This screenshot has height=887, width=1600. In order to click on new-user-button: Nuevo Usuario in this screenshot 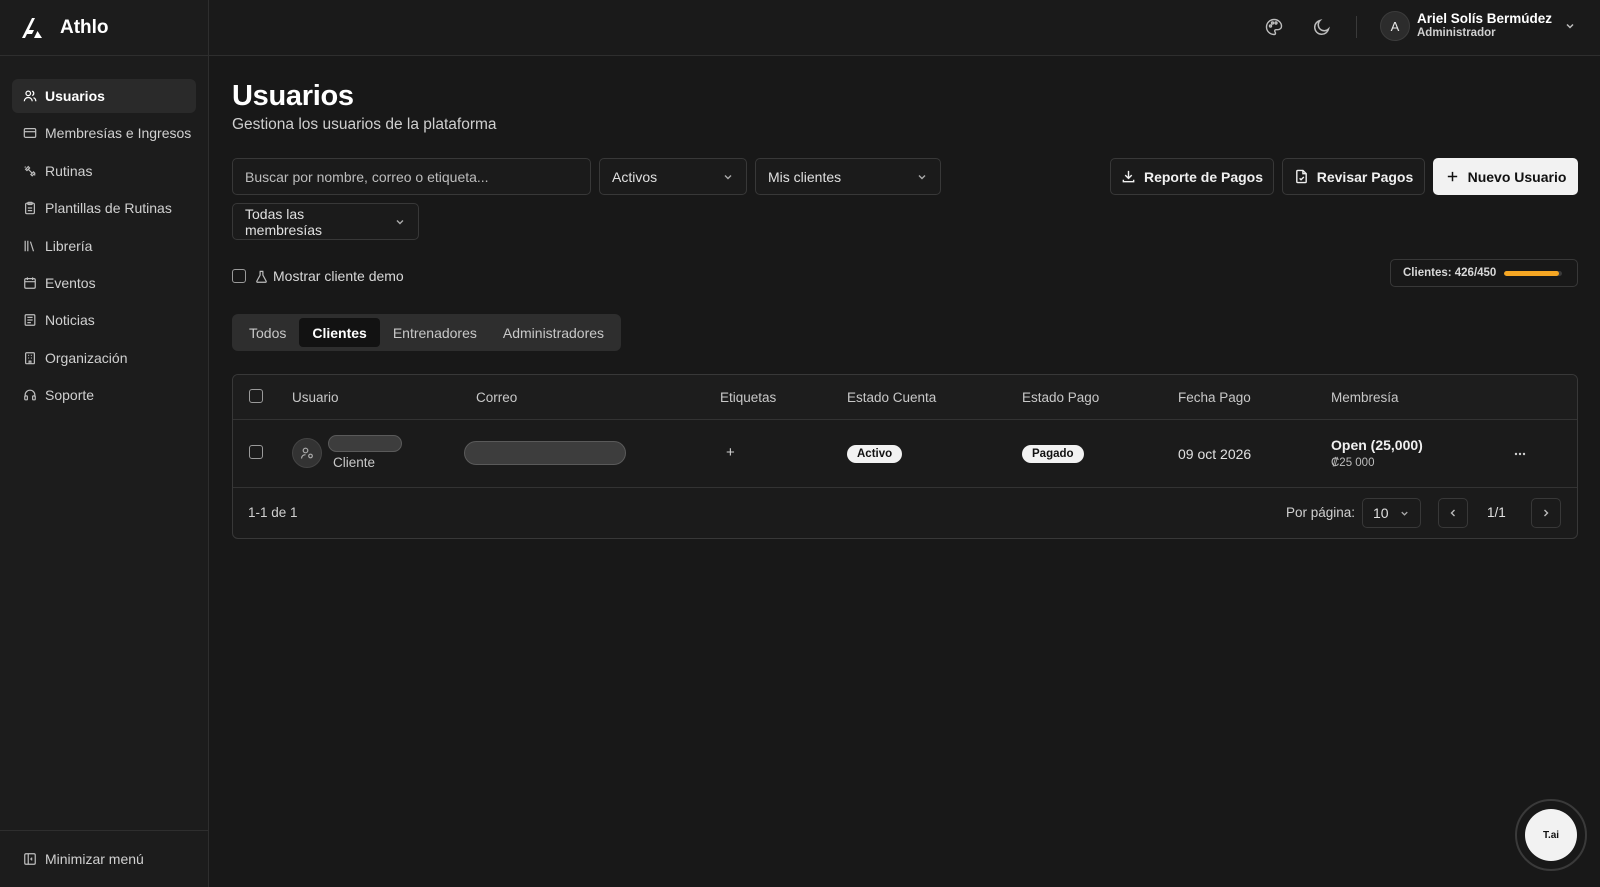, I will do `click(1505, 176)`.